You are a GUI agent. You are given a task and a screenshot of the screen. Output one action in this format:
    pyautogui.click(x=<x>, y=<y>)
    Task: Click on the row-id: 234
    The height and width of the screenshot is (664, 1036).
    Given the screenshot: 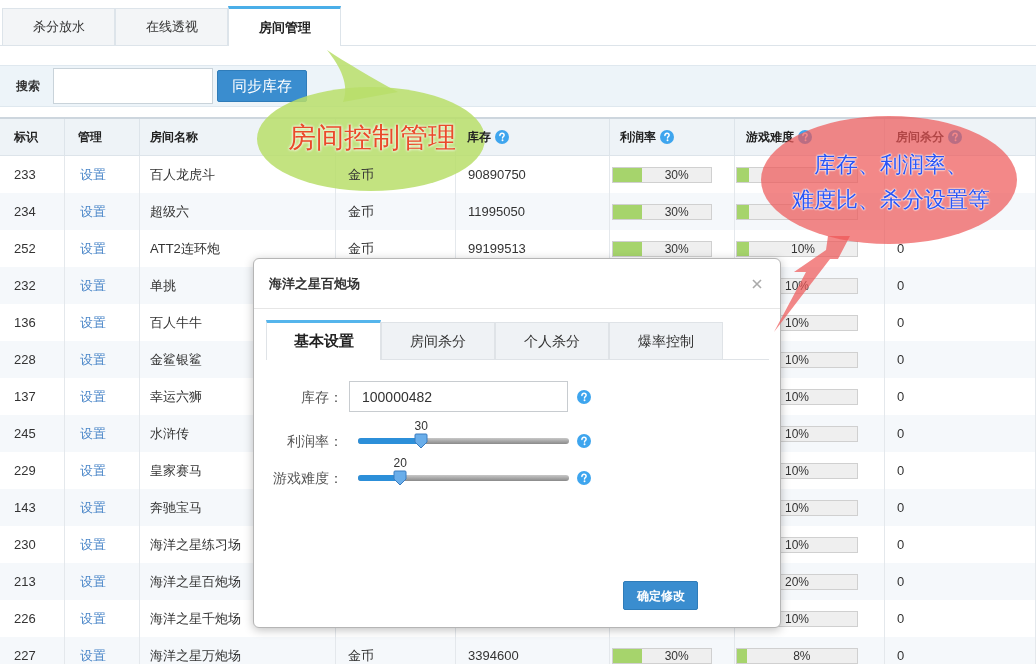 What is the action you would take?
    pyautogui.click(x=25, y=211)
    